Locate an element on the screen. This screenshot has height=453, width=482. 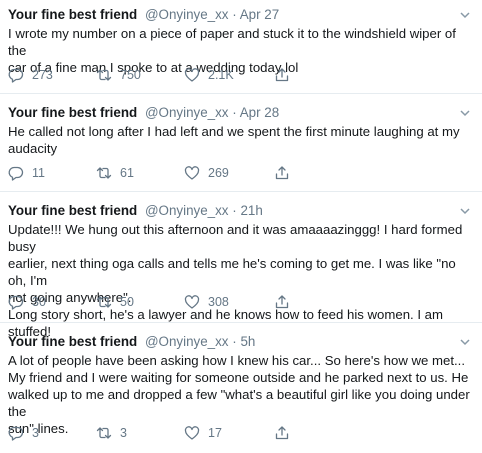
like-count: 17 is located at coordinates (215, 433).